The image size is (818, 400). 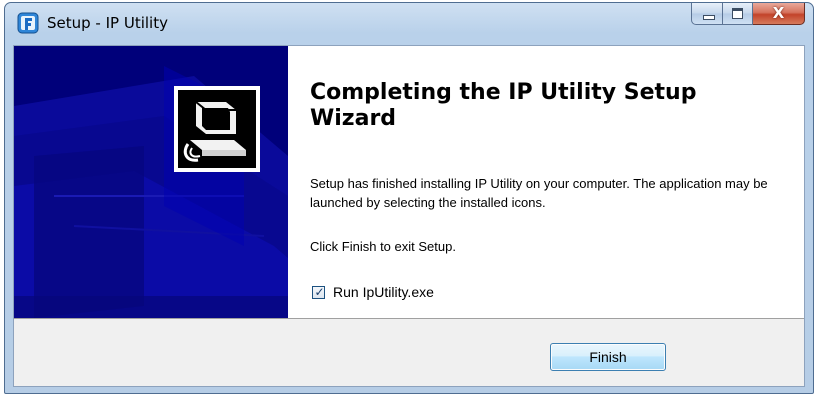 What do you see at coordinates (409, 24) in the screenshot?
I see `title-bar: Setup - IP Utility X` at bounding box center [409, 24].